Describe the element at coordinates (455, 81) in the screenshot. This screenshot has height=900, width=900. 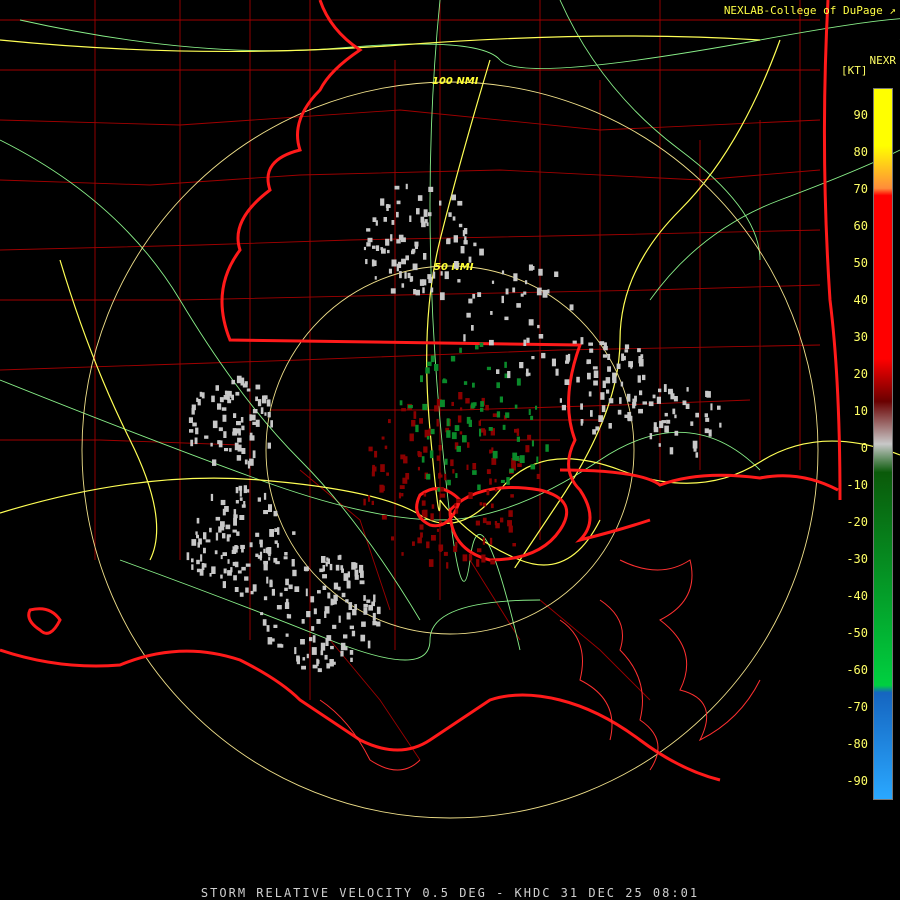
I see `range-ring-100-label: 100 NMI` at that location.